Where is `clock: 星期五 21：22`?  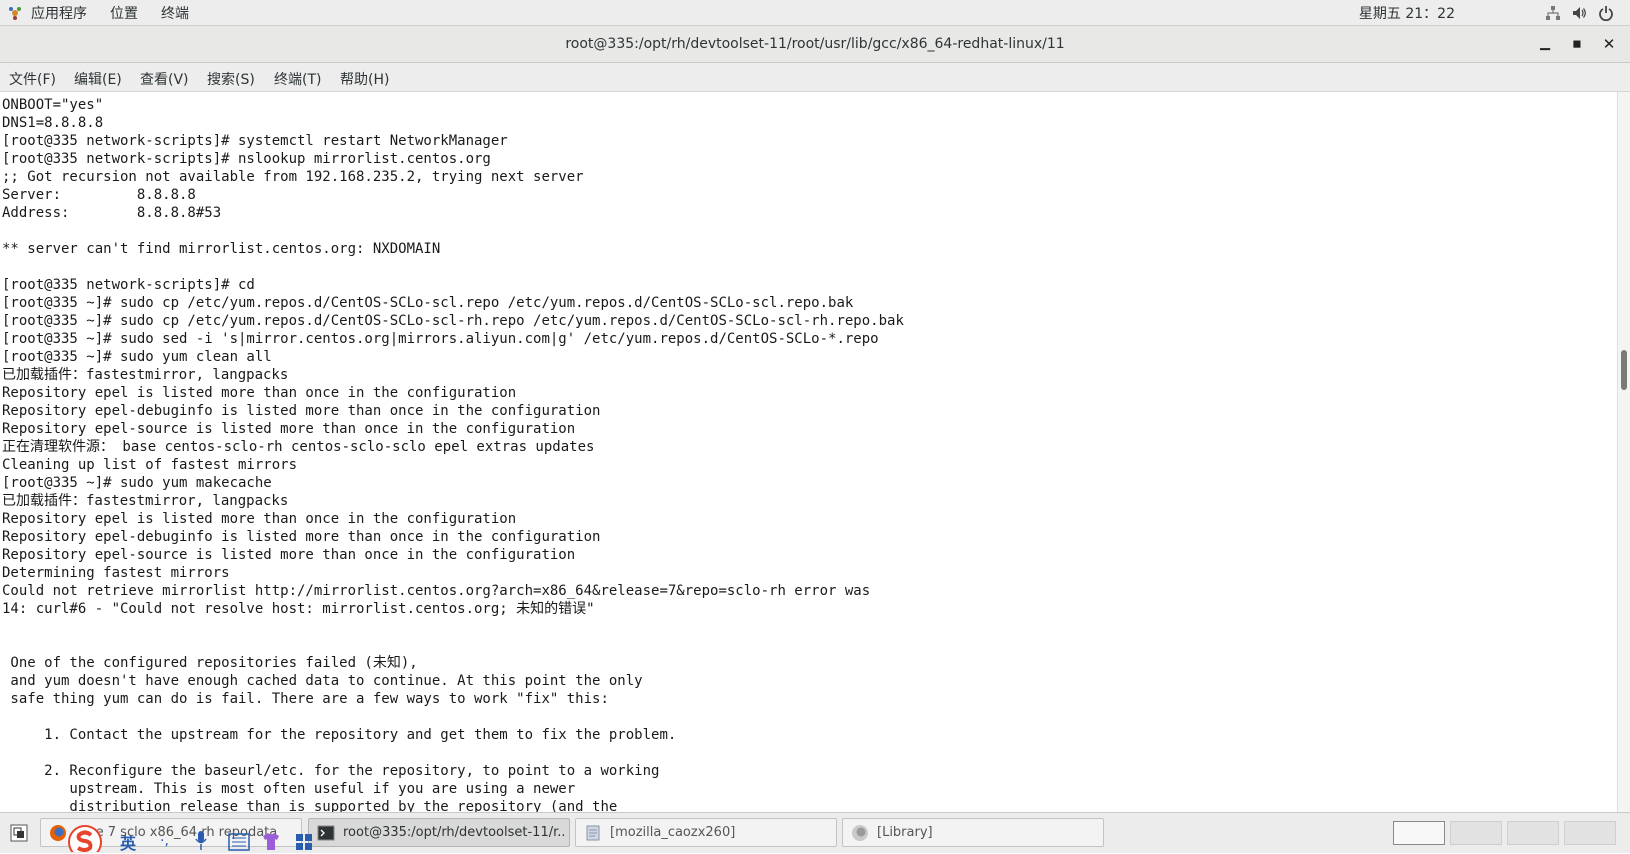
clock: 星期五 21：22 is located at coordinates (1407, 13).